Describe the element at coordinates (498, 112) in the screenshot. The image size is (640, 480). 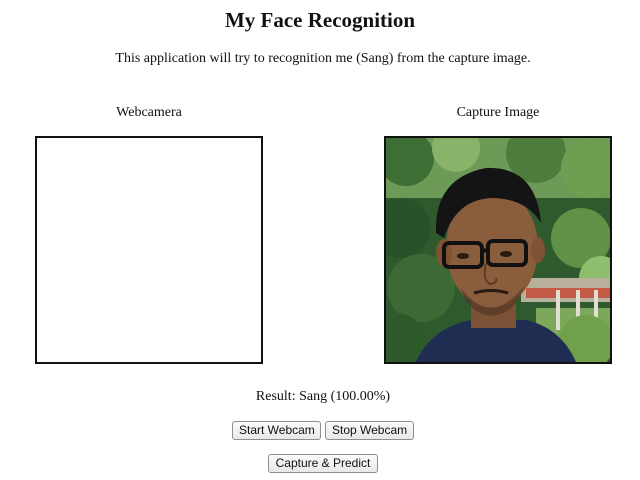
I see `capture-label: Capture Image` at that location.